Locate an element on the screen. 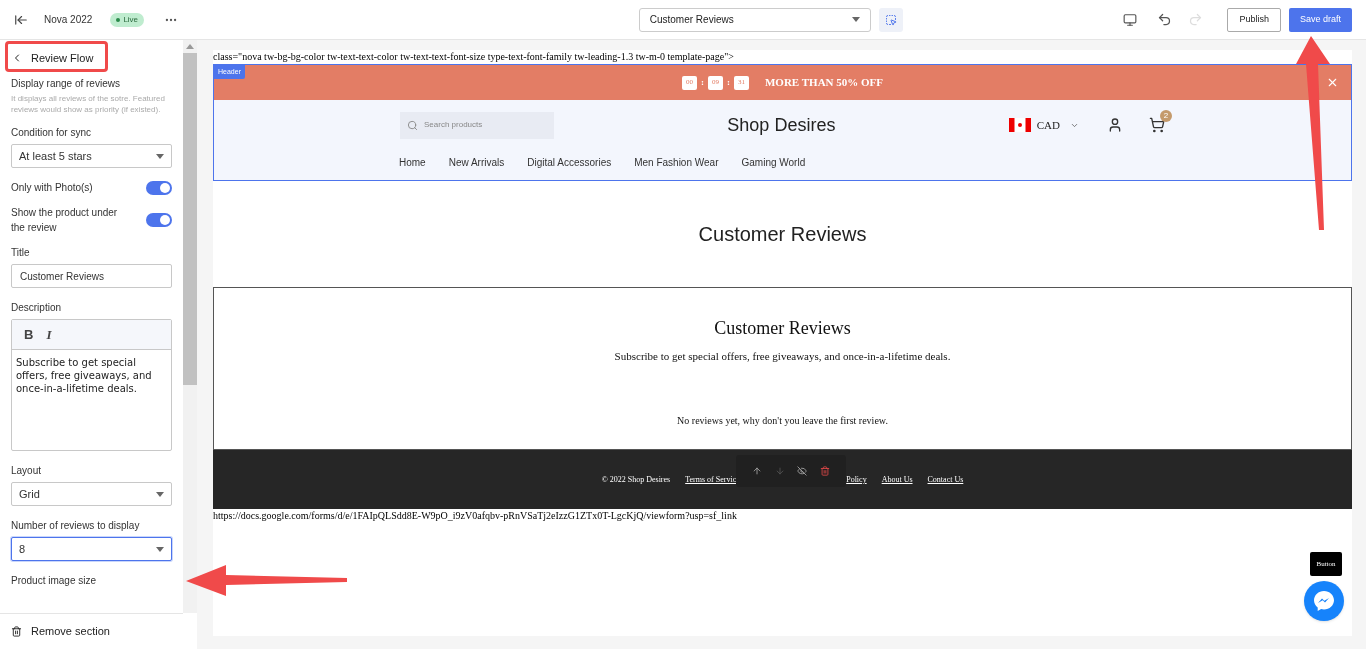  cart-icon is located at coordinates (1157, 125).